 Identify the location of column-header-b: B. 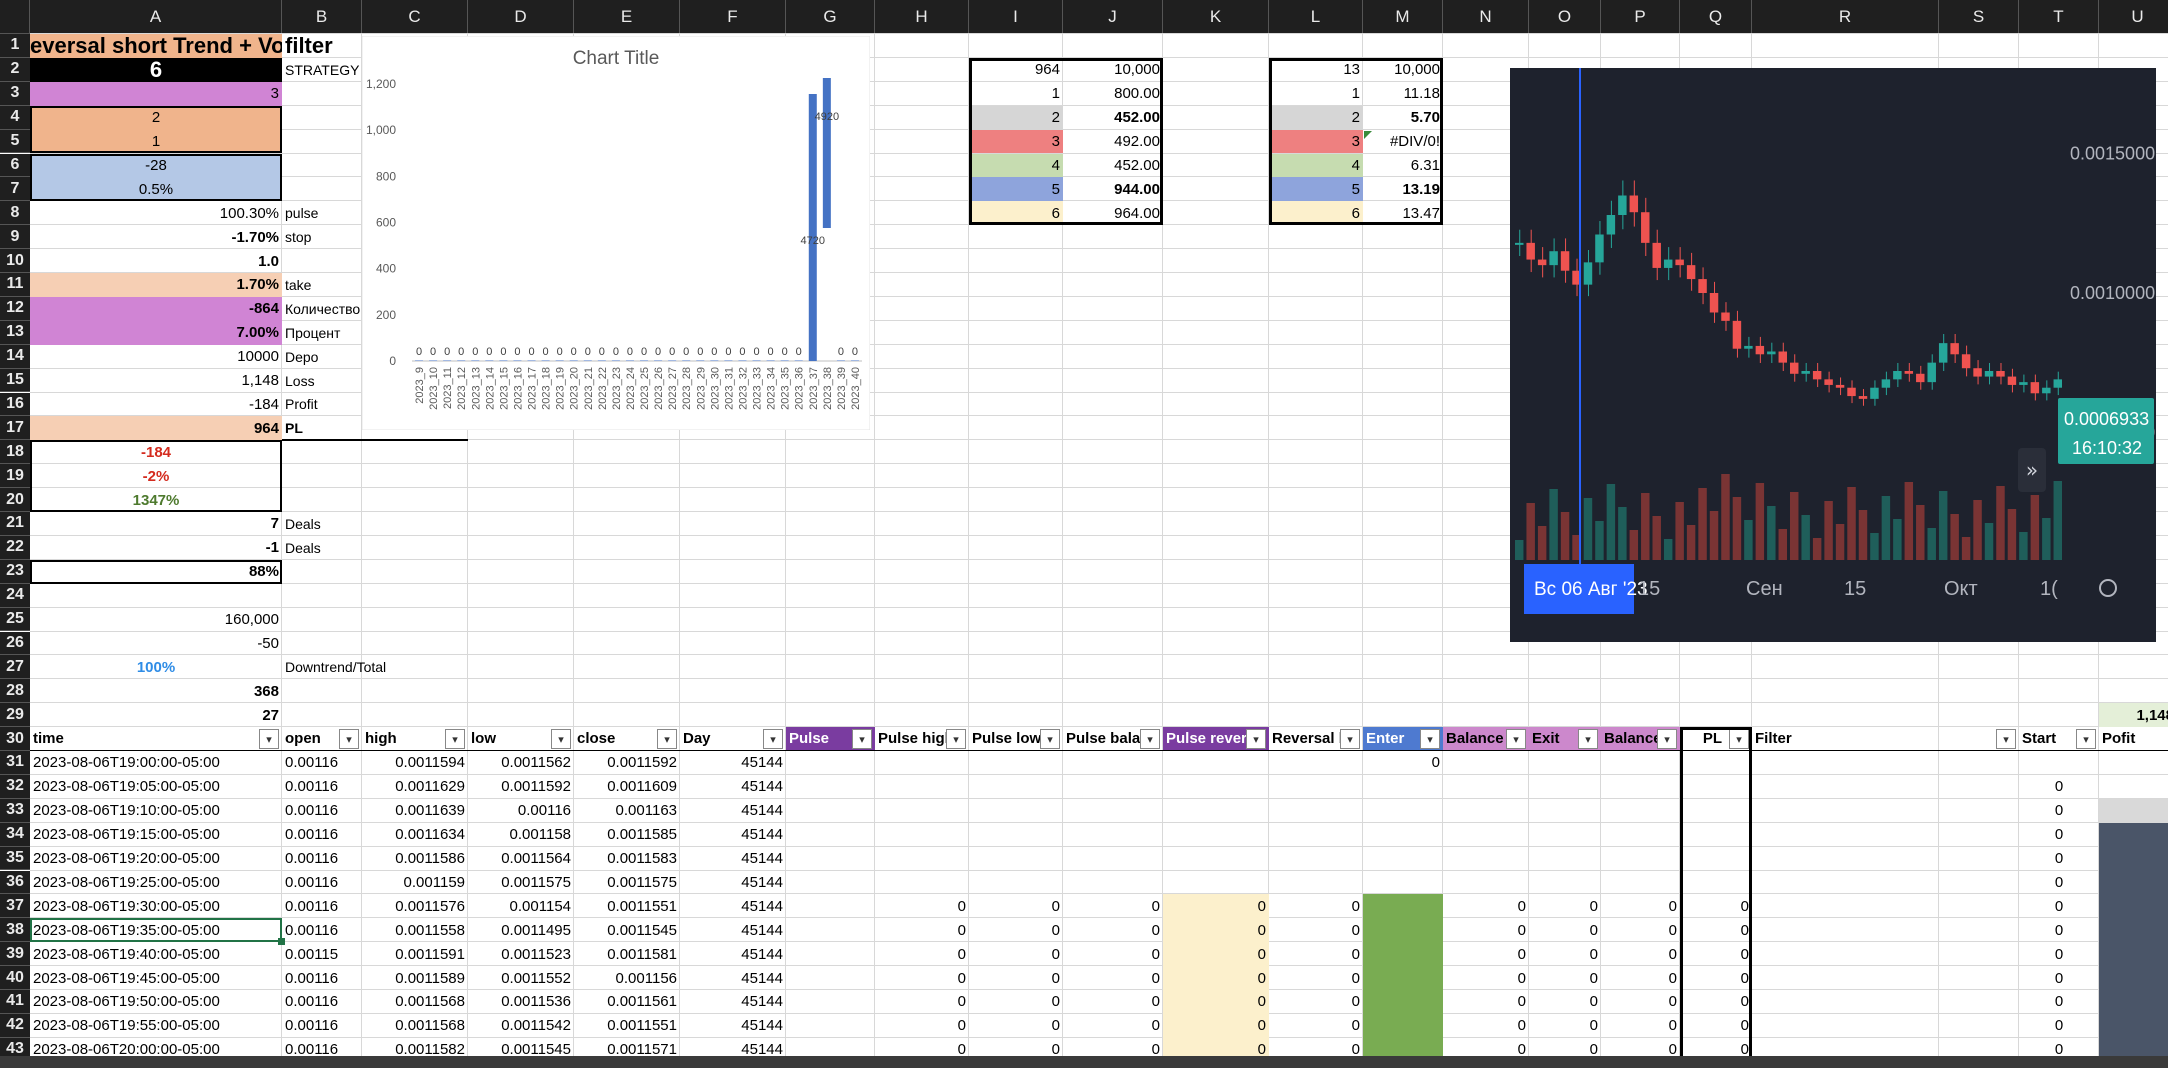
(322, 17).